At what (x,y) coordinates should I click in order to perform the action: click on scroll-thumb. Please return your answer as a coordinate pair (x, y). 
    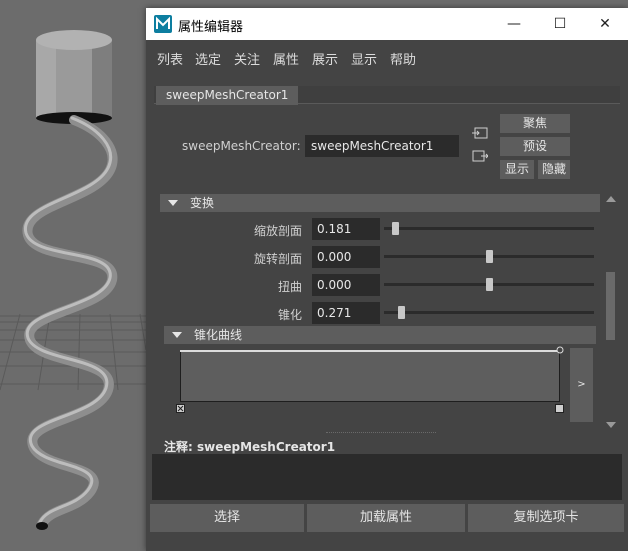
    Looking at the image, I should click on (610, 306).